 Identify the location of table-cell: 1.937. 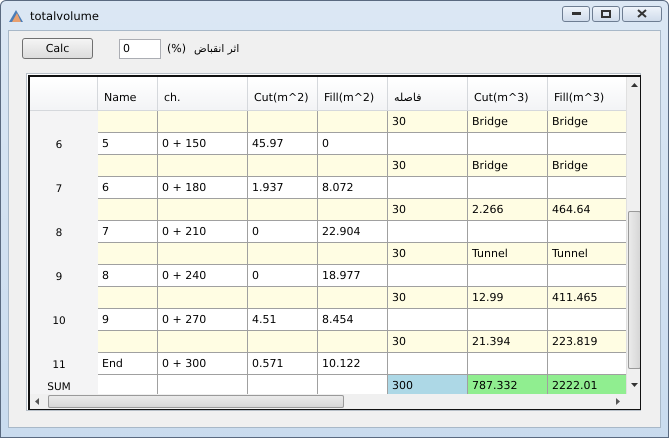
(283, 188).